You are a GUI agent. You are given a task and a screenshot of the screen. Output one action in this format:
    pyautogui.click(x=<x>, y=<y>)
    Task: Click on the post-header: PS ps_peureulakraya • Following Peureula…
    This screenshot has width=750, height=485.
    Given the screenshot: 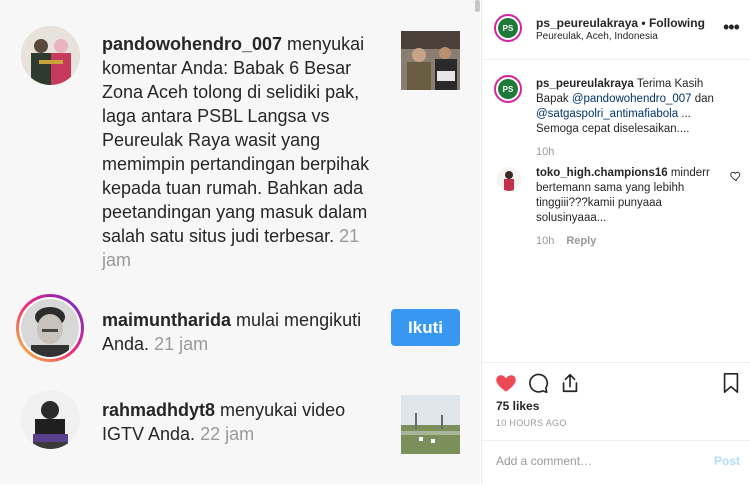 What is the action you would take?
    pyautogui.click(x=616, y=30)
    